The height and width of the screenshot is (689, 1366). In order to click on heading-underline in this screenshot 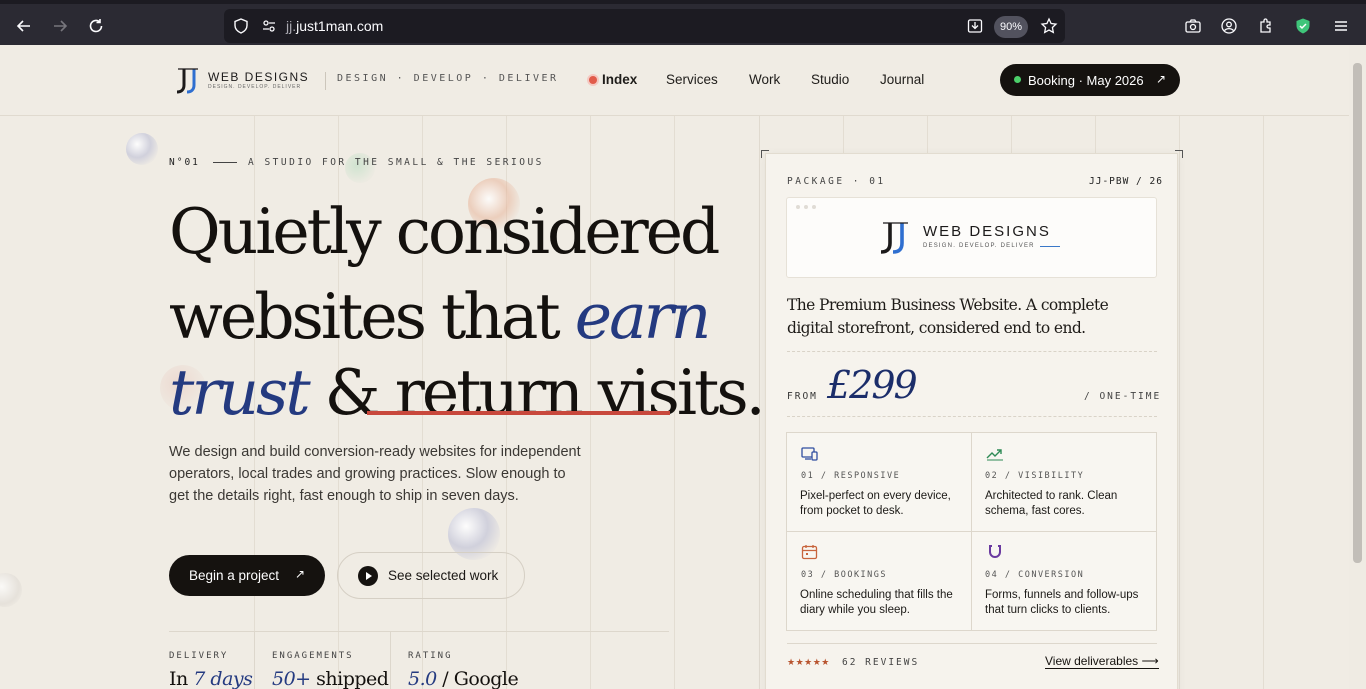, I will do `click(518, 413)`.